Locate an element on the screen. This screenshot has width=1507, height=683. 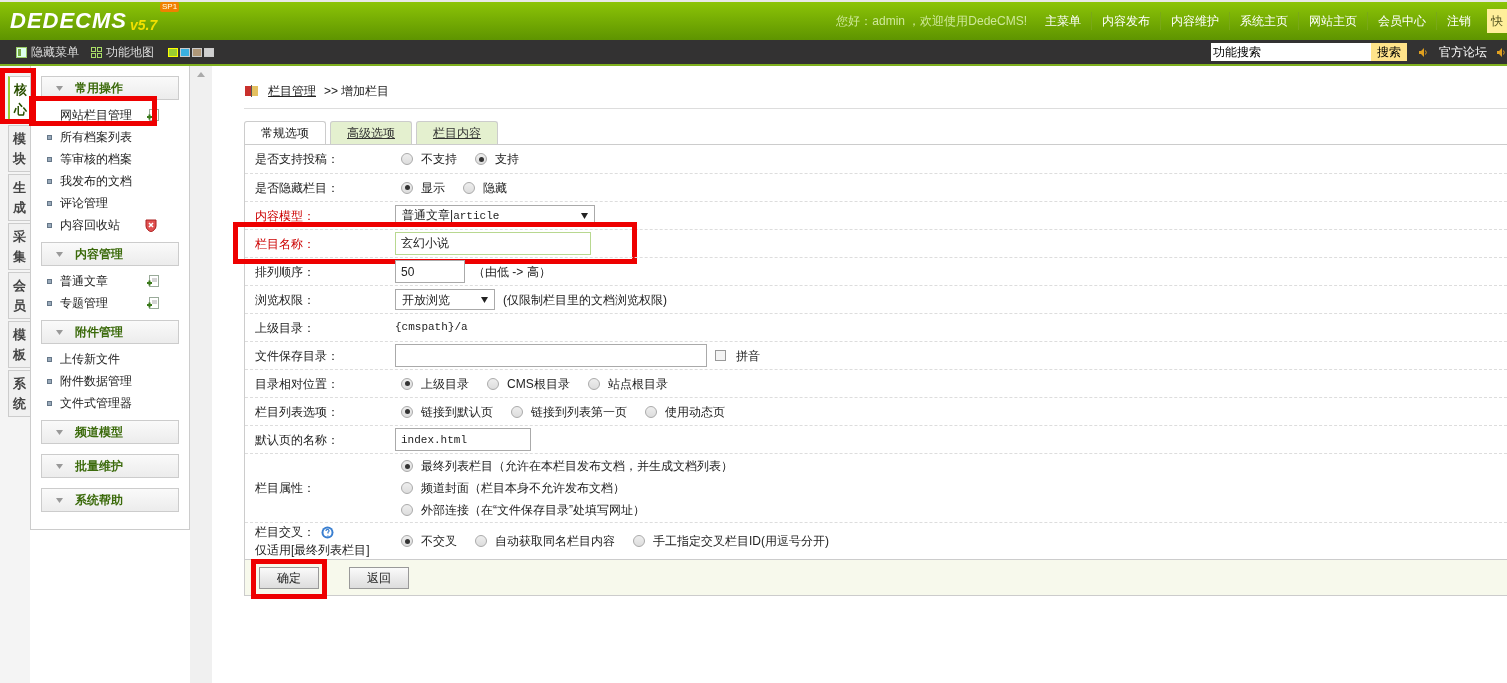
search-button: 搜索 is located at coordinates (1389, 52).